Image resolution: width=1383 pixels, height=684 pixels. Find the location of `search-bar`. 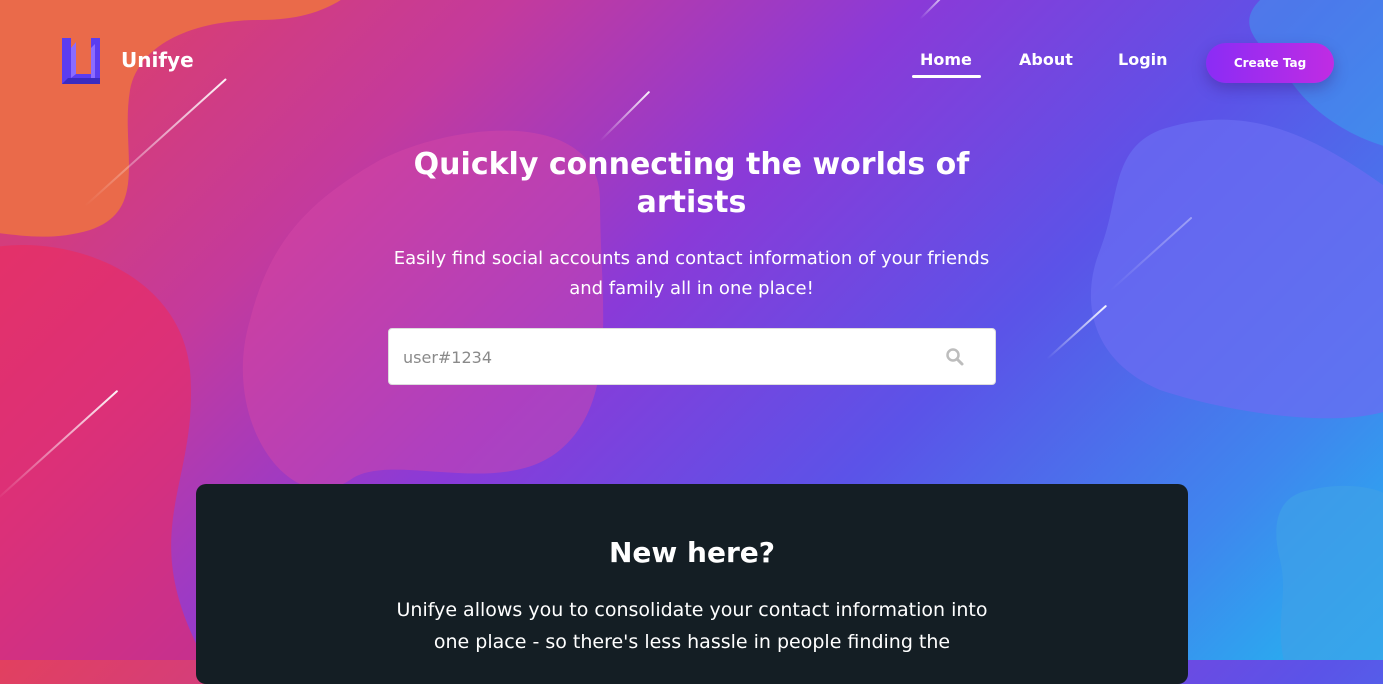

search-bar is located at coordinates (692, 357).